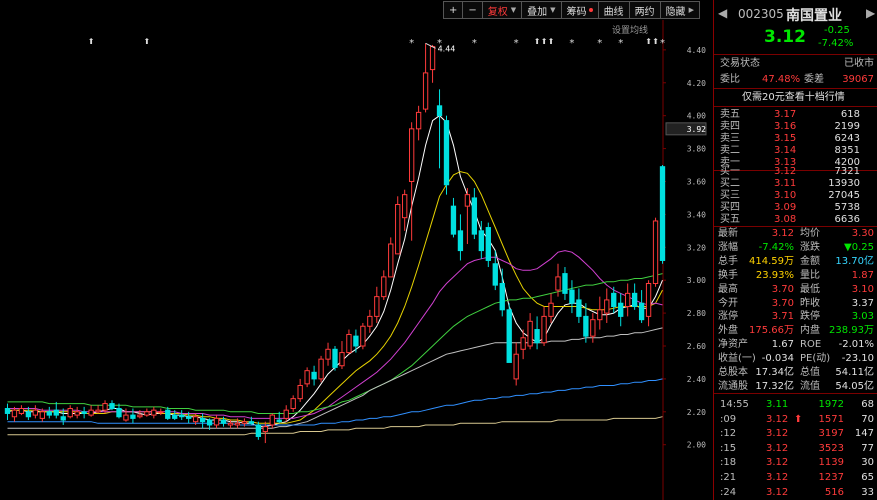 The image size is (877, 500). Describe the element at coordinates (472, 10) in the screenshot. I see `zoom-out-button: −` at that location.